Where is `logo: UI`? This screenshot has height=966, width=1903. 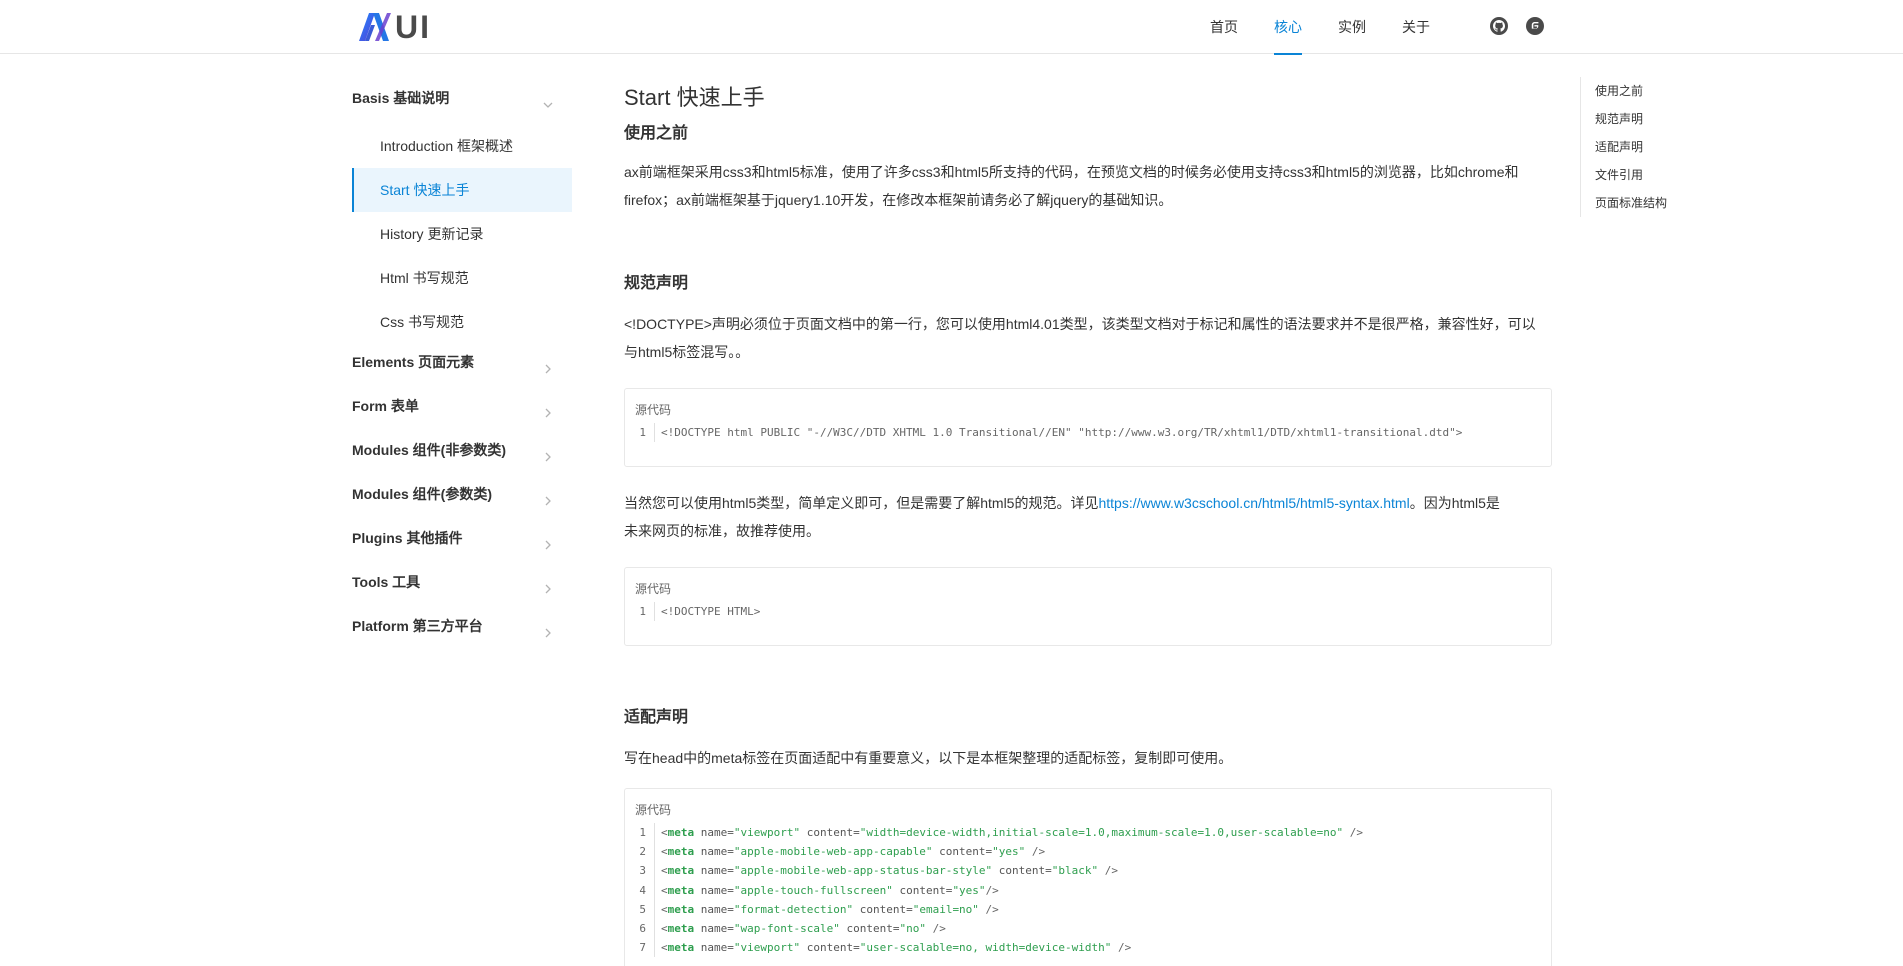 logo: UI is located at coordinates (393, 27).